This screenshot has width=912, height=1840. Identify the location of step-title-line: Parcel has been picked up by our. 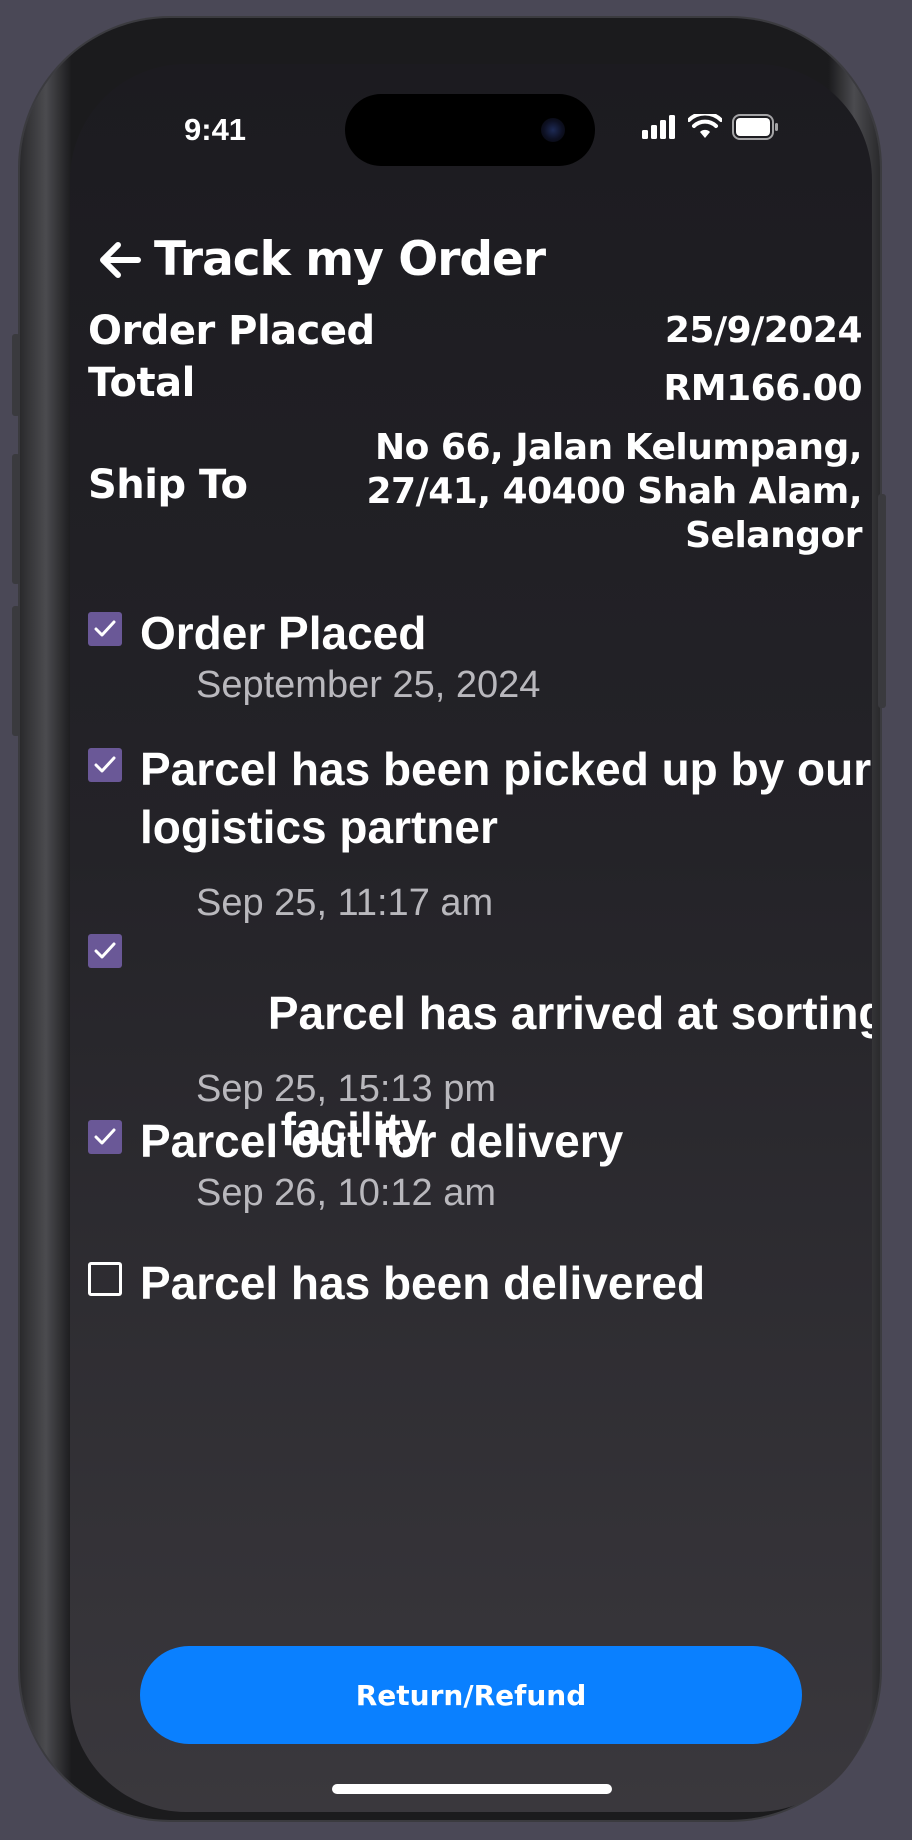
(506, 769).